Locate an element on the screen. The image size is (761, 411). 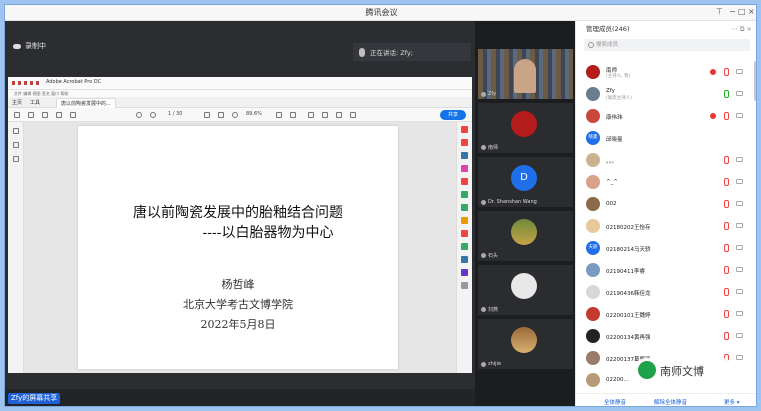
edit-pdf-icon is located at coordinates (464, 155).